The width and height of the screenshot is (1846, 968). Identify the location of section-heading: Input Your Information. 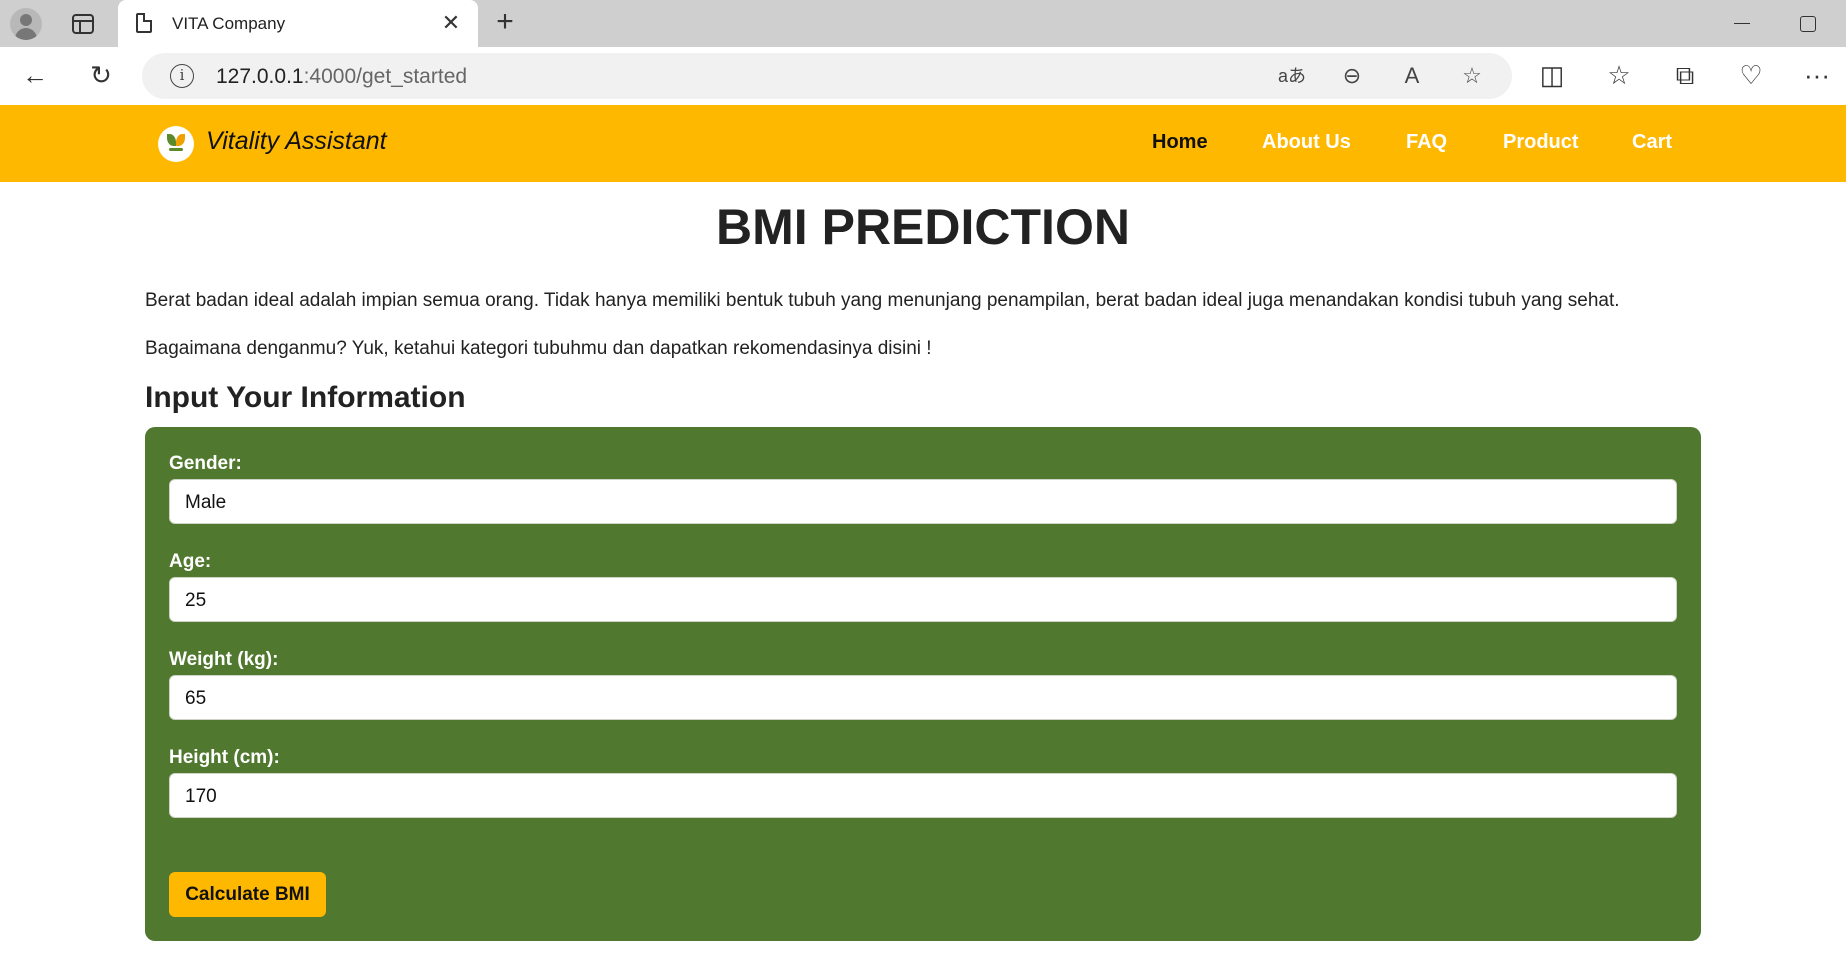
(305, 397).